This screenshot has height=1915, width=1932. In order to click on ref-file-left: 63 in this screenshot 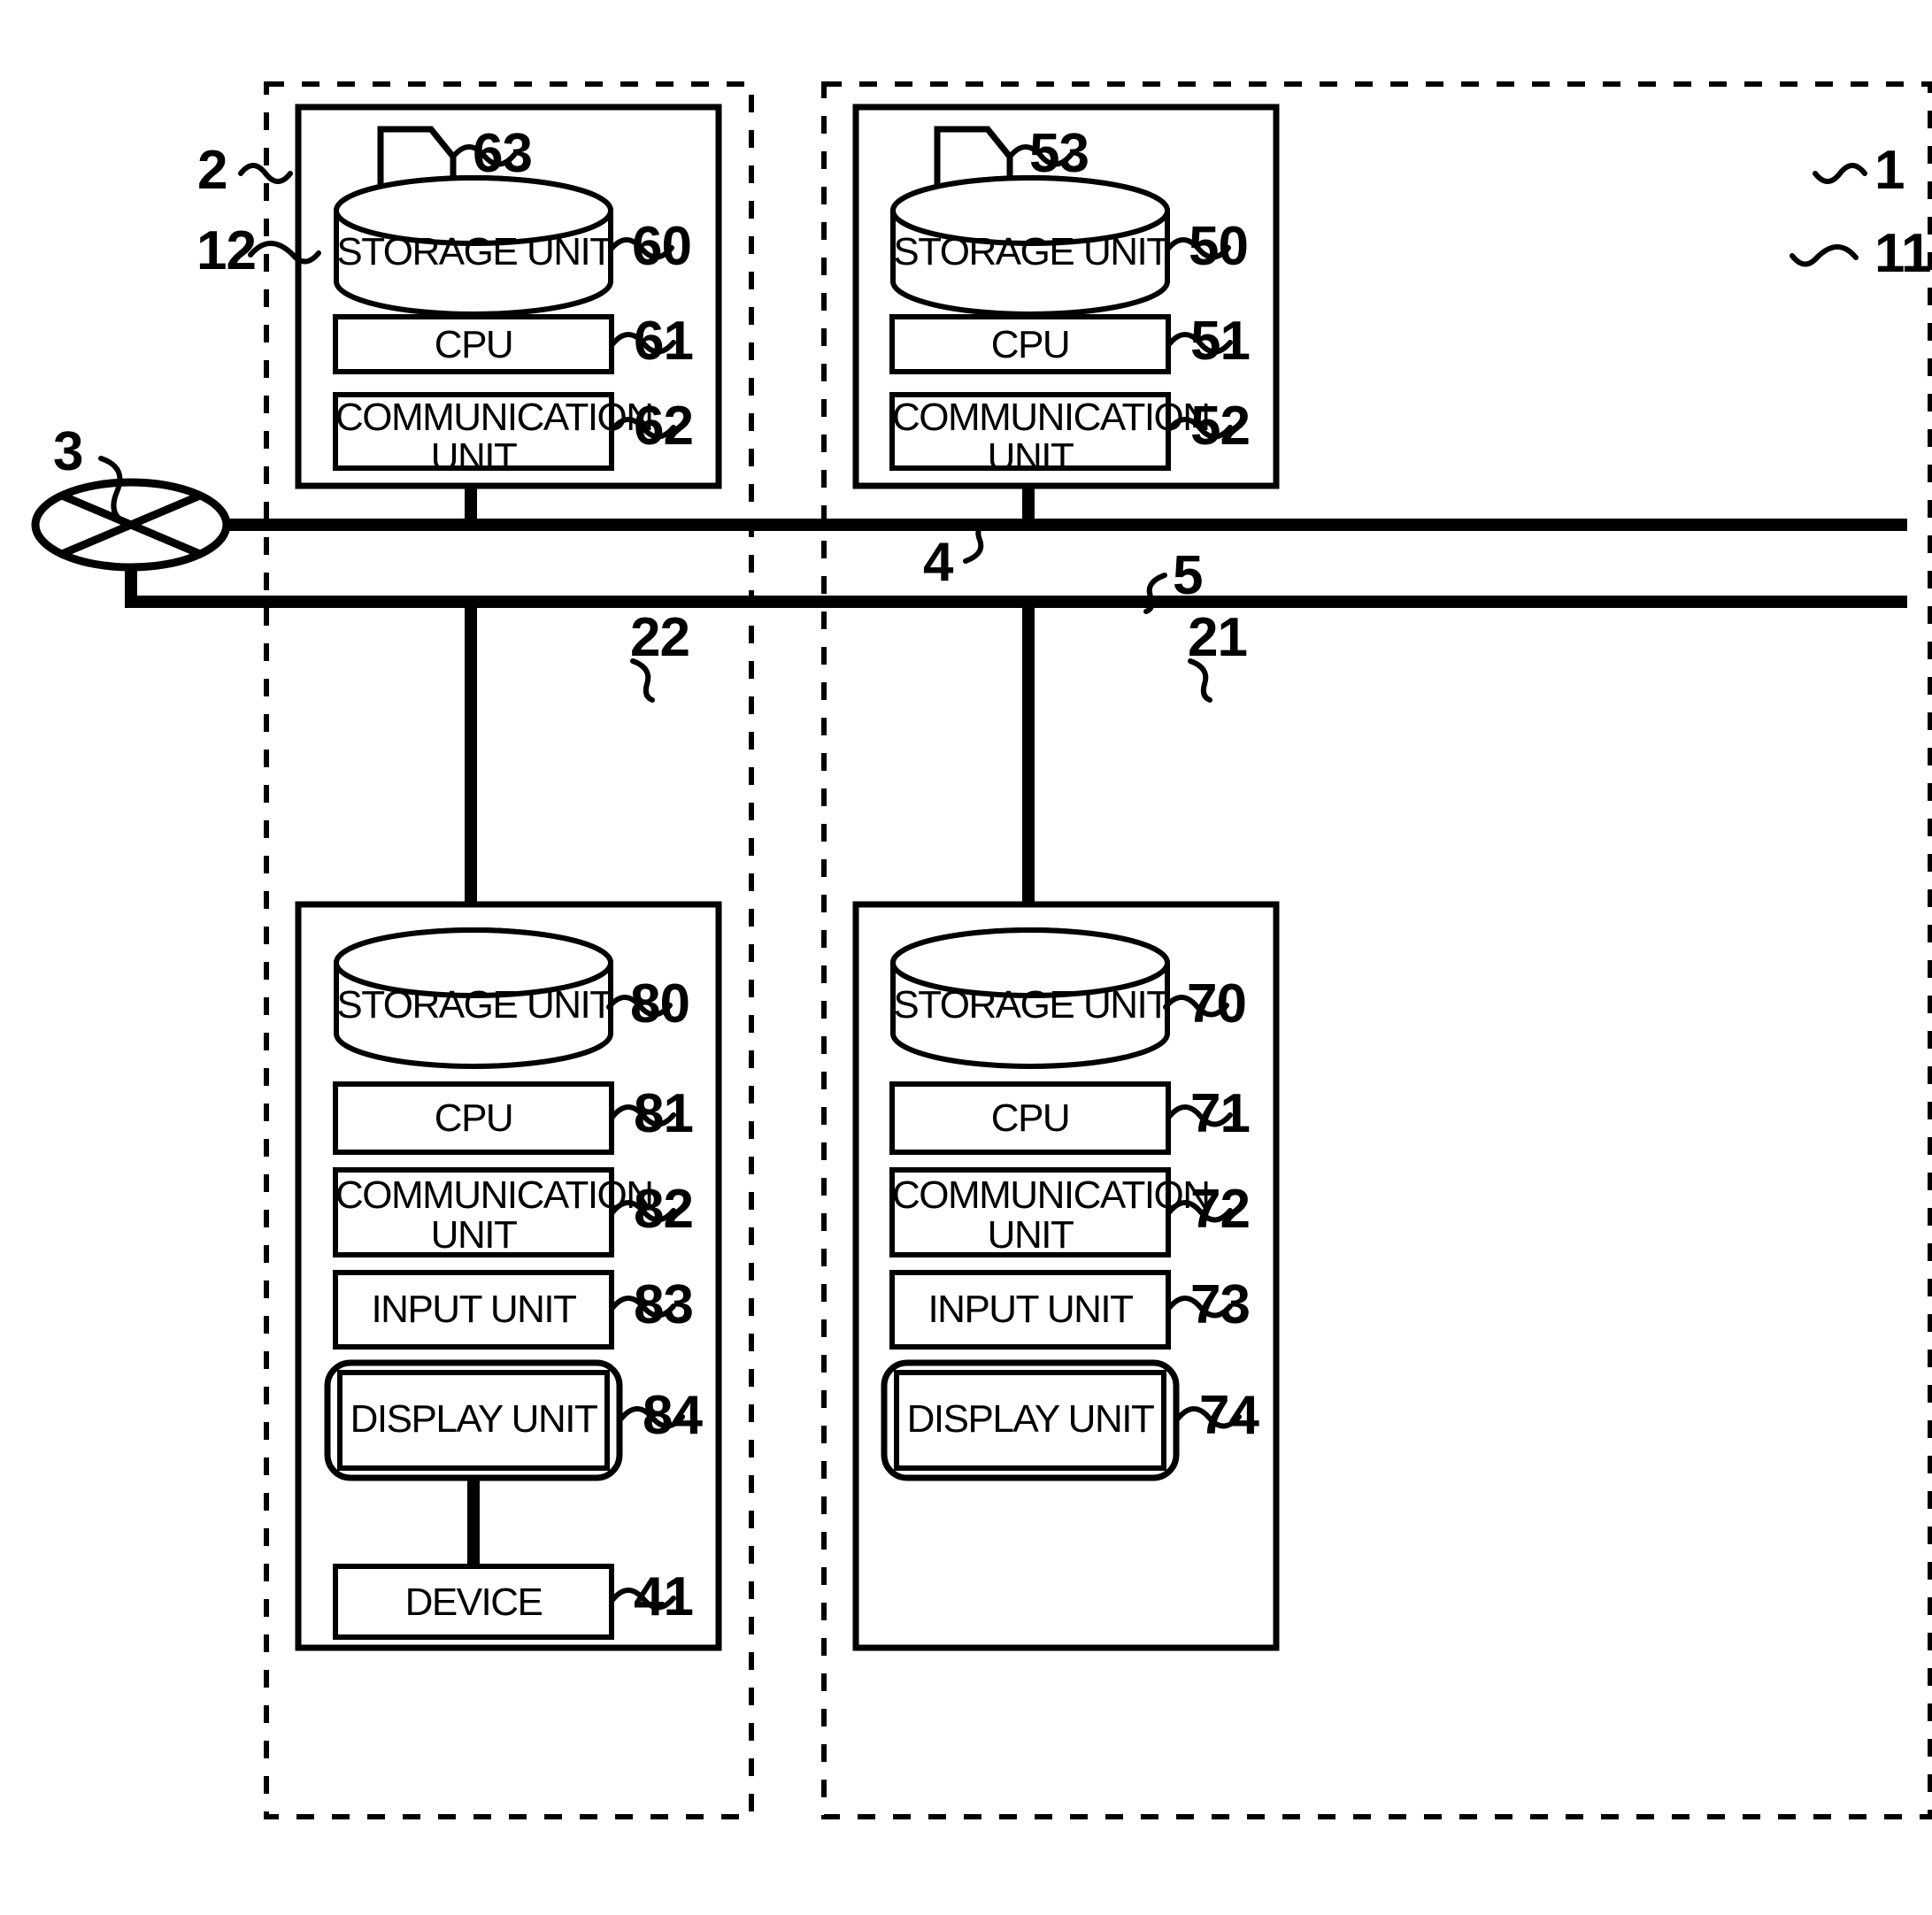, I will do `click(503, 154)`.